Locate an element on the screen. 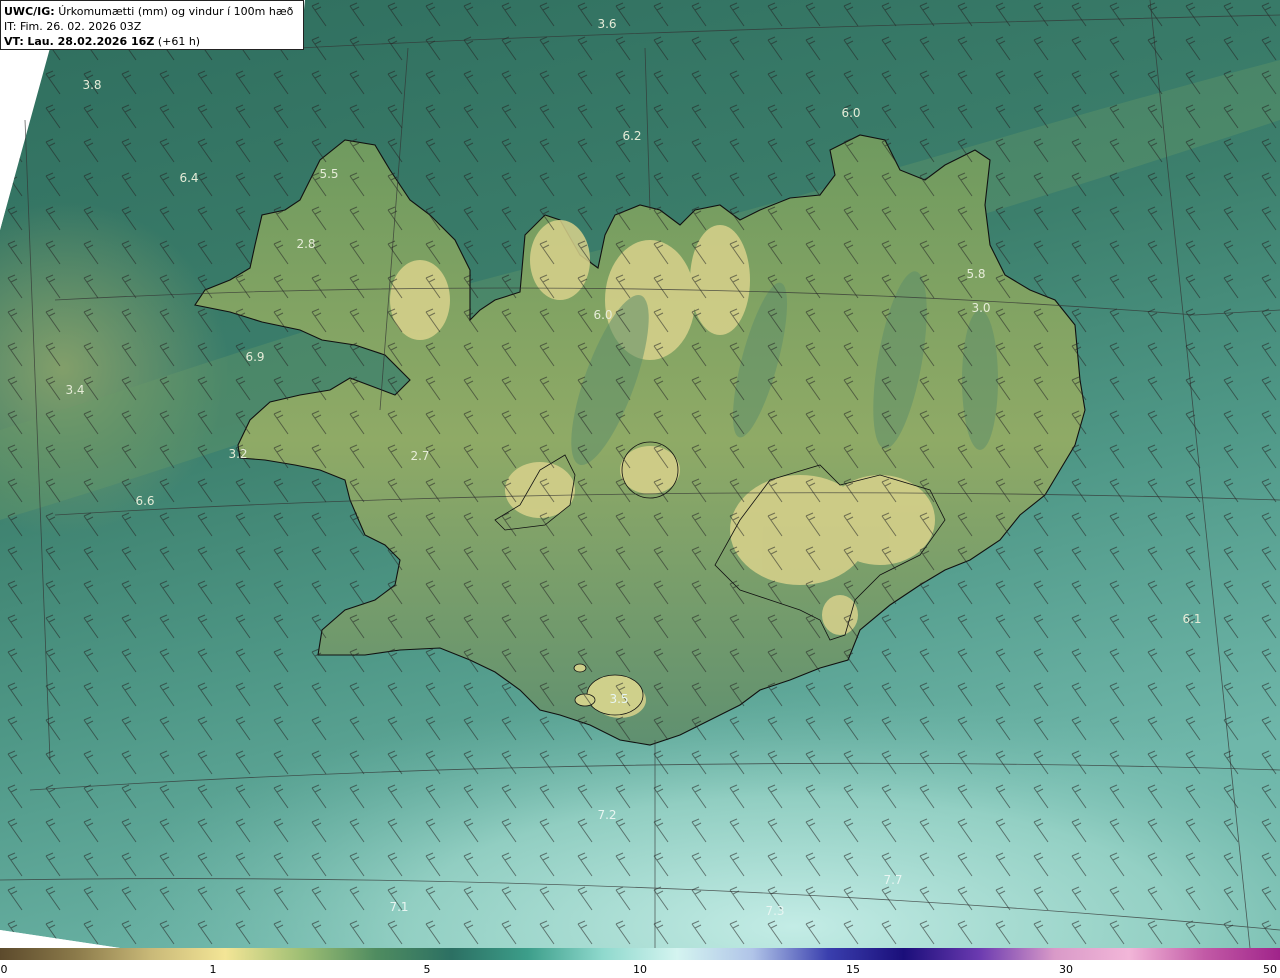 Image resolution: width=1280 pixels, height=978 pixels. colorbar-gradient is located at coordinates (640, 954).